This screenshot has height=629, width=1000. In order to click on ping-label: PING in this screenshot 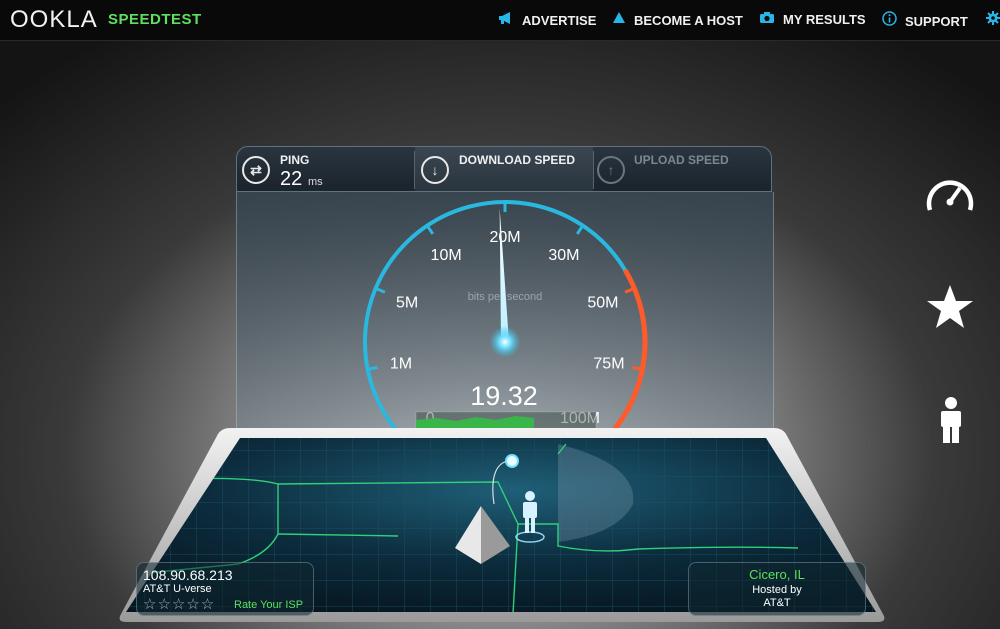, I will do `click(295, 160)`.